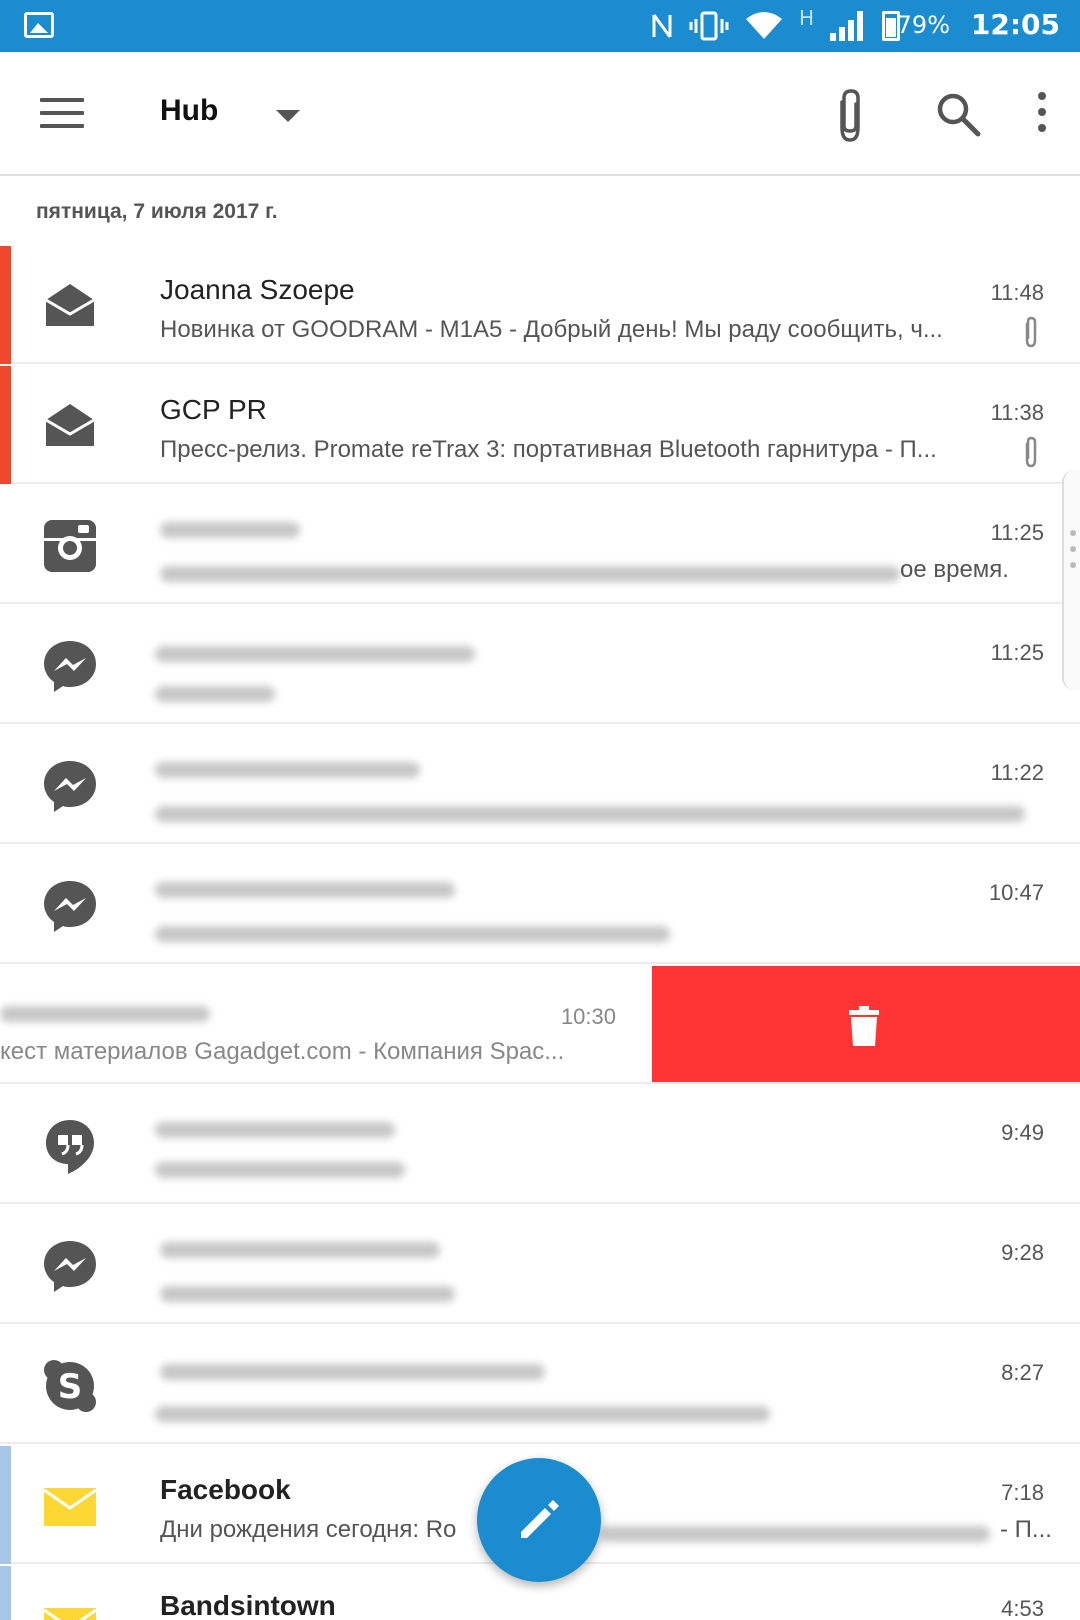 This screenshot has height=1620, width=1080. I want to click on trash-icon, so click(864, 1026).